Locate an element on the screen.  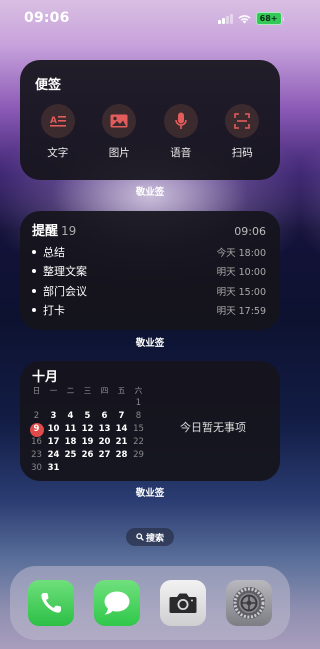
reminder-text: 总结 is located at coordinates (54, 252).